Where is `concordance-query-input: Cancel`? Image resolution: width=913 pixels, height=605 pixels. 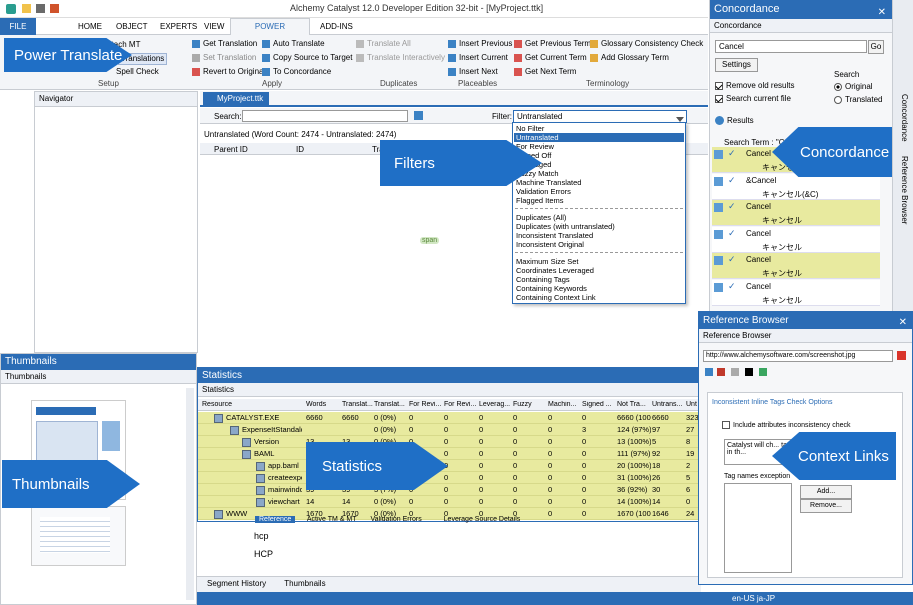 concordance-query-input: Cancel is located at coordinates (791, 46).